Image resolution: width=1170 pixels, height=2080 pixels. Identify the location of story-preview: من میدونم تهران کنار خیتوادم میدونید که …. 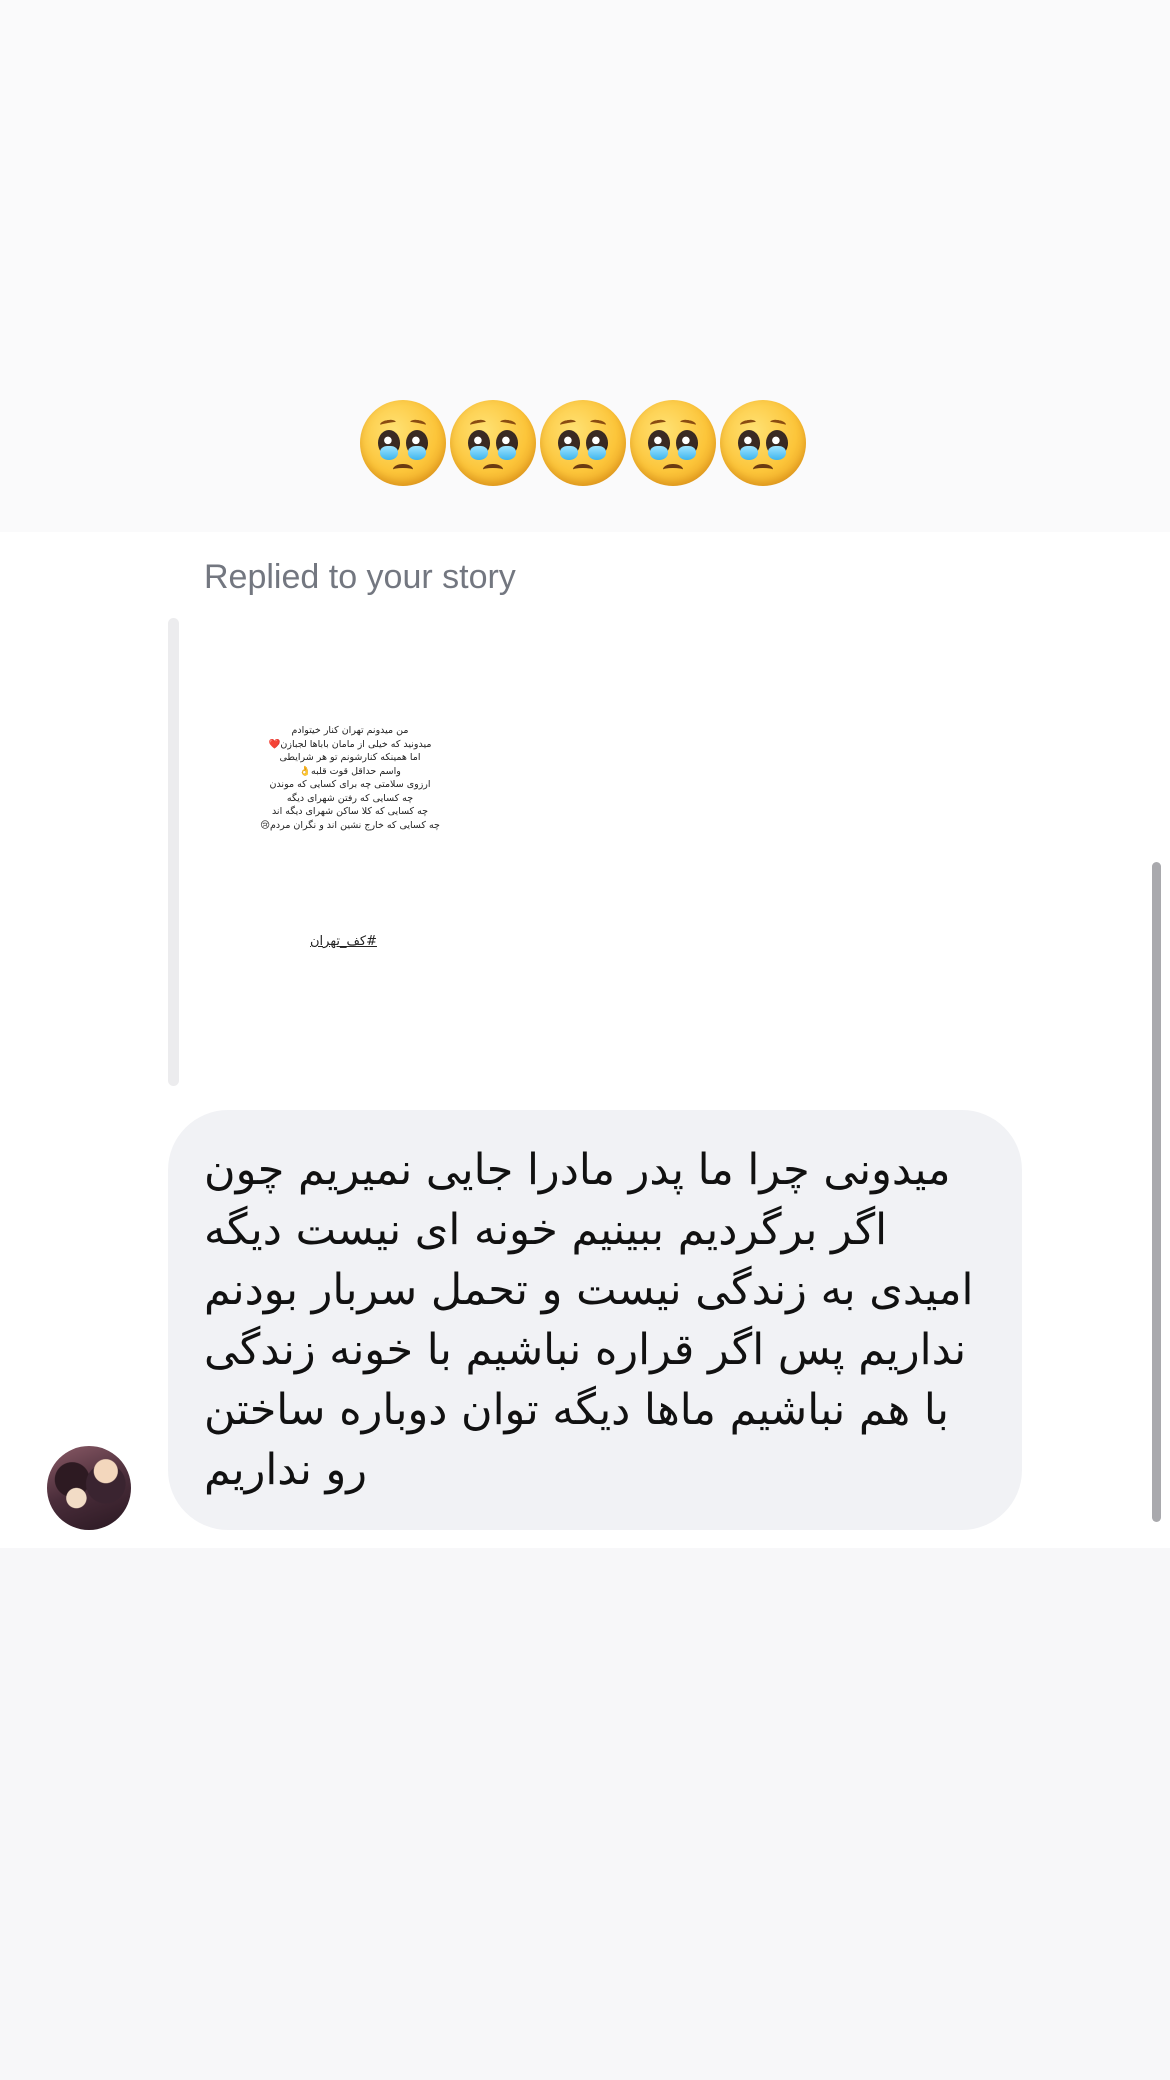
(350, 852).